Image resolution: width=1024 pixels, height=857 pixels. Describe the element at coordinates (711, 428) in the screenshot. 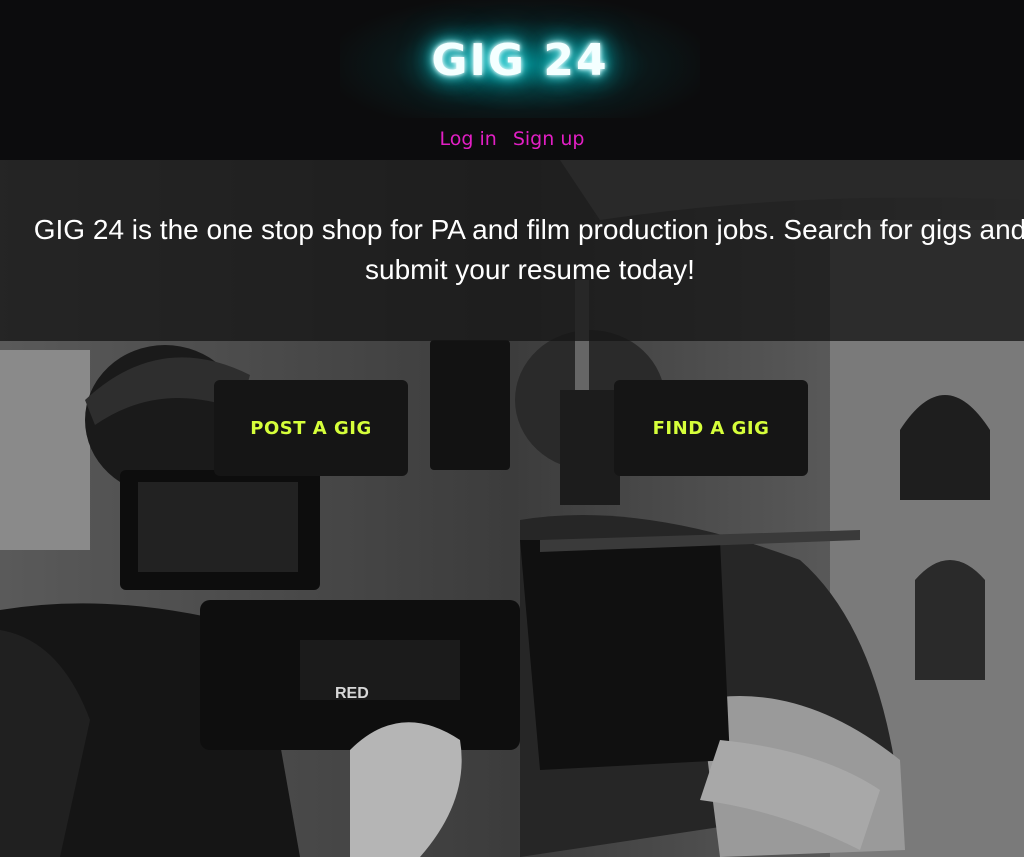

I see `find-gig-button: FIND A GIG` at that location.